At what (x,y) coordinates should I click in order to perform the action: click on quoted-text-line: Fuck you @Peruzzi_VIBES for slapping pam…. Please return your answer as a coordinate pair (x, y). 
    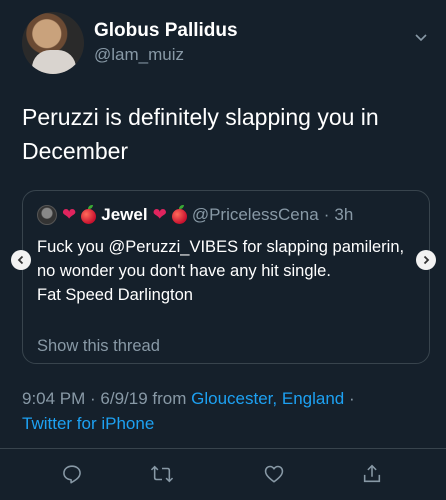
    Looking at the image, I should click on (221, 259).